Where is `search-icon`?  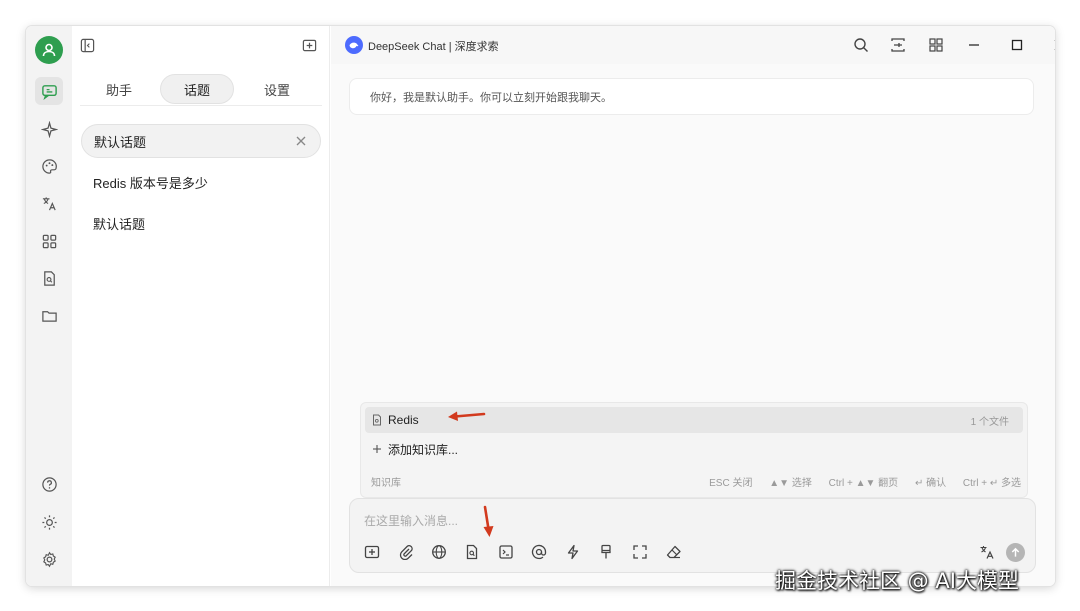 search-icon is located at coordinates (861, 45).